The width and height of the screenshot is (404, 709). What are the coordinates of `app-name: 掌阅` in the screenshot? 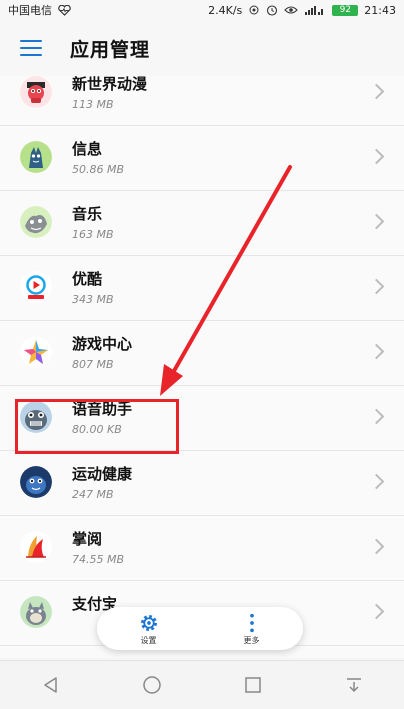 It's located at (87, 539).